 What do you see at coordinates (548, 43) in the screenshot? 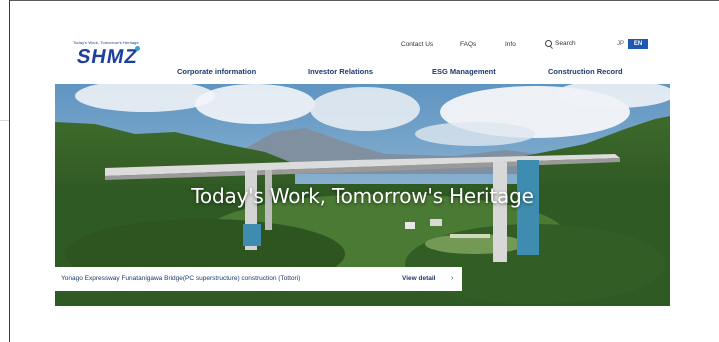
I see `search-icon` at bounding box center [548, 43].